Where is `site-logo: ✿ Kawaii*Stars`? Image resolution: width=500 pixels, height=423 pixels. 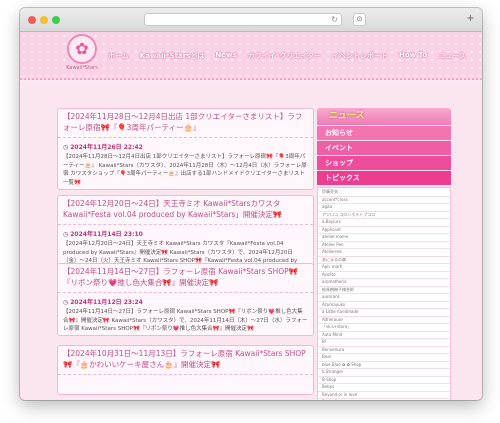 site-logo: ✿ Kawaii*Stars is located at coordinates (82, 55).